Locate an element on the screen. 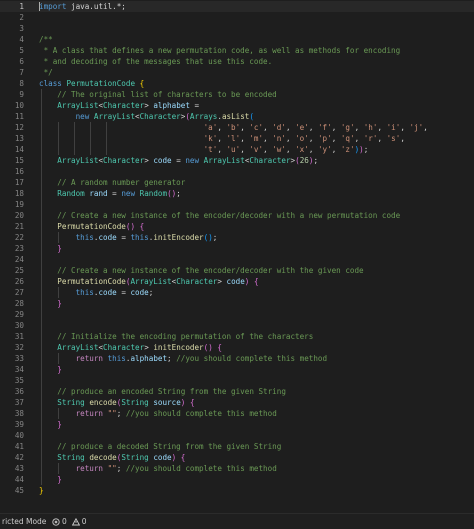 The image size is (474, 529). line-number: 44 is located at coordinates (19, 479).